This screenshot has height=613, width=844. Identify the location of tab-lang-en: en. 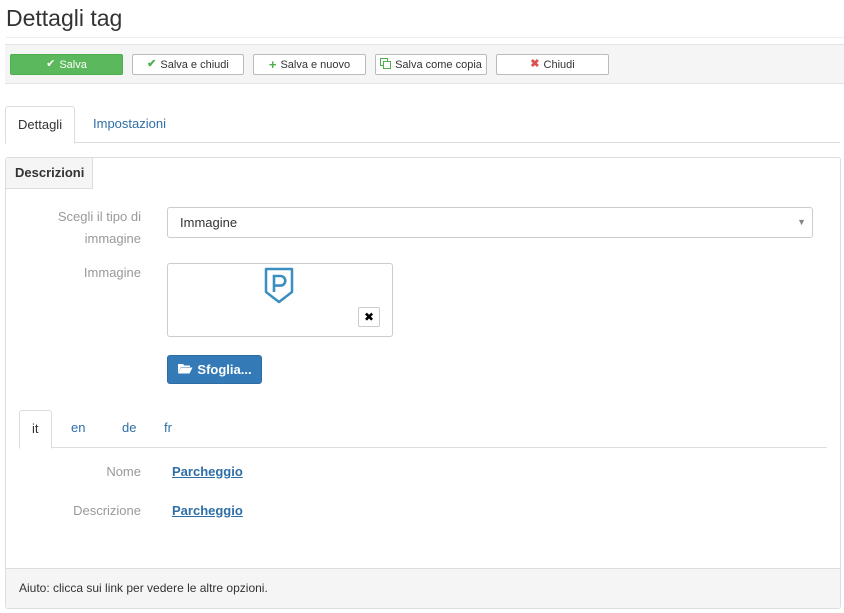
(78, 429).